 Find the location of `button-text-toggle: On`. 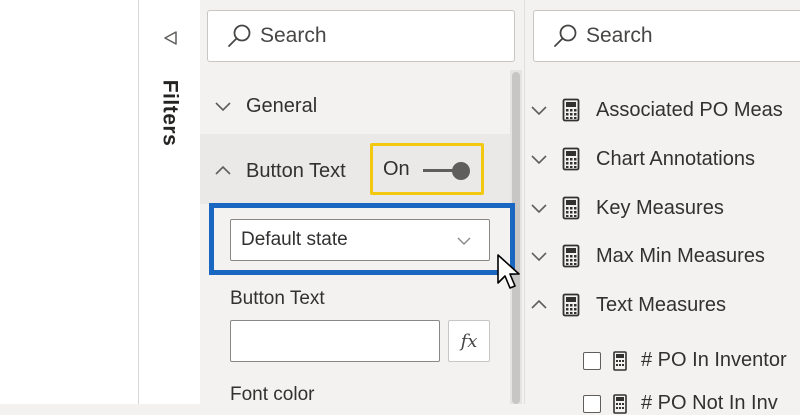

button-text-toggle: On is located at coordinates (427, 169).